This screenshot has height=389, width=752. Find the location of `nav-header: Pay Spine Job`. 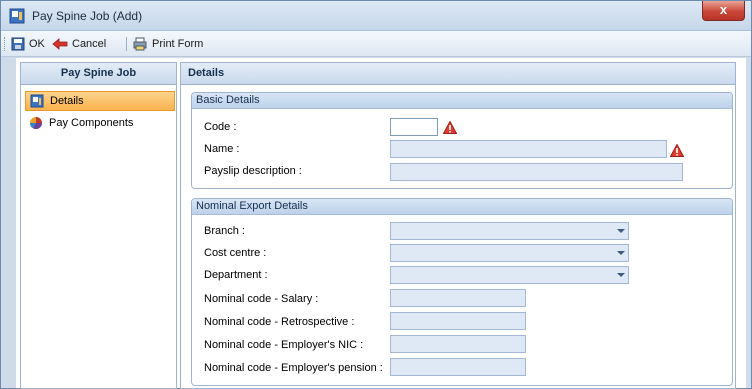

nav-header: Pay Spine Job is located at coordinates (98, 74).